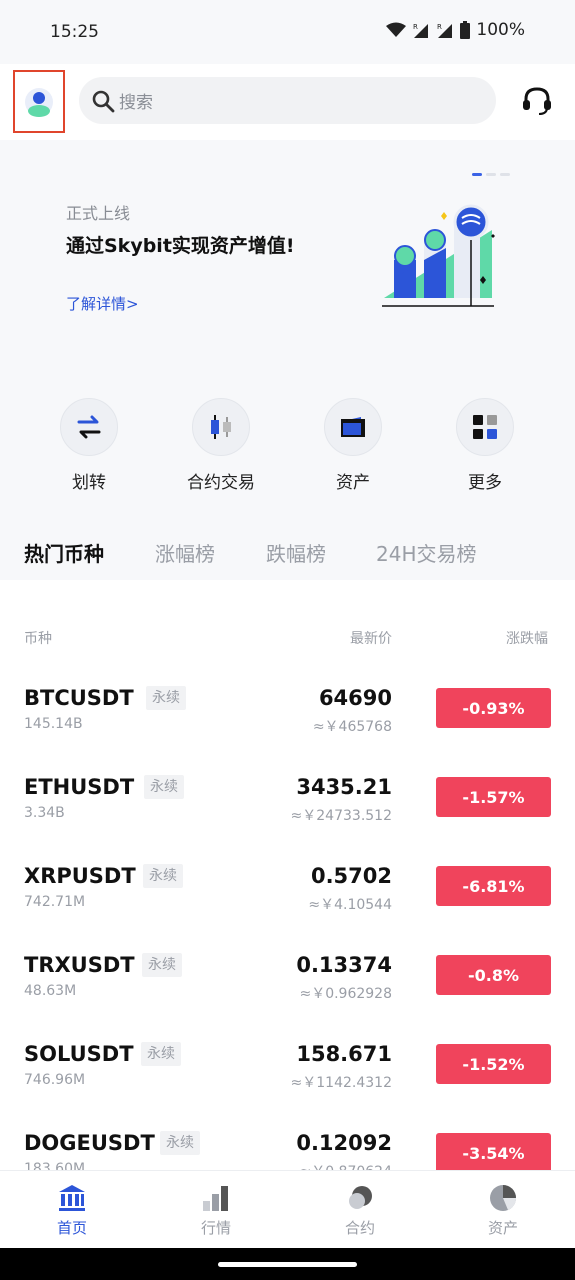 The width and height of the screenshot is (575, 1280). I want to click on bank-icon, so click(72, 1198).